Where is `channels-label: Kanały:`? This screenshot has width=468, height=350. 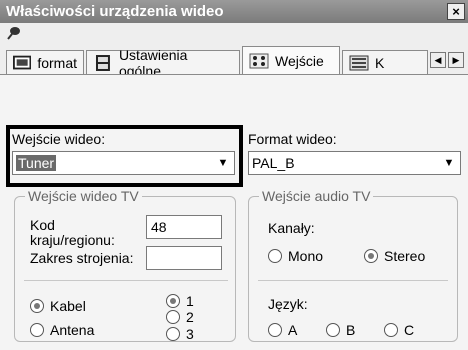 channels-label: Kanały: is located at coordinates (291, 228).